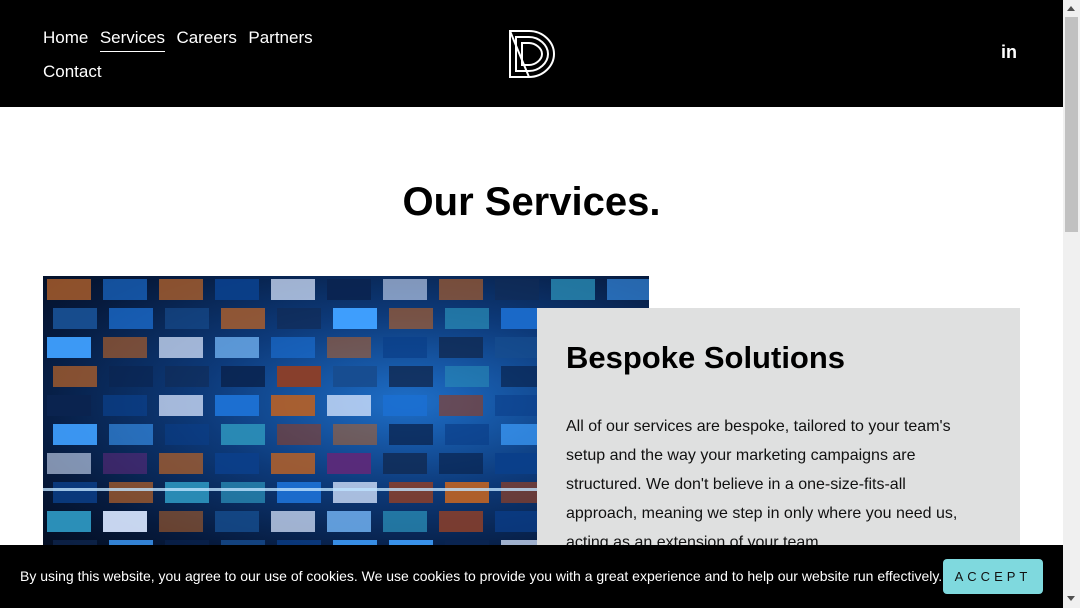 The image size is (1080, 608). What do you see at coordinates (706, 357) in the screenshot?
I see `card-title: Bespoke Solutions` at bounding box center [706, 357].